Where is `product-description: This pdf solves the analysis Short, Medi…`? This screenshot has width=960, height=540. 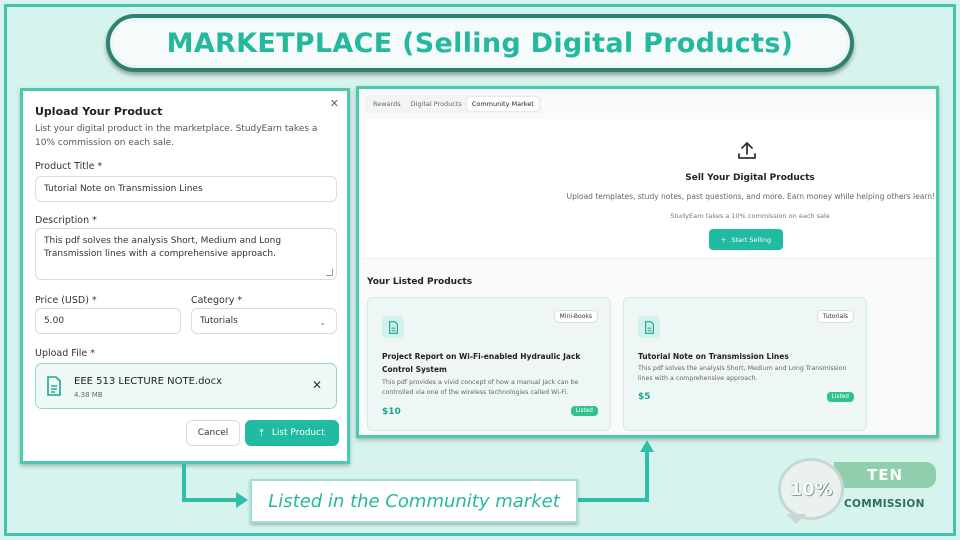
product-description: This pdf solves the analysis Short, Medi… is located at coordinates (742, 373).